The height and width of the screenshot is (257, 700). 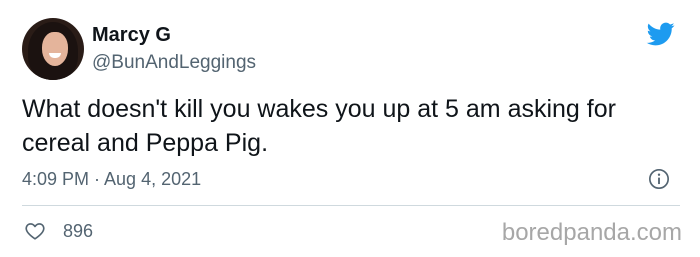 What do you see at coordinates (174, 63) in the screenshot?
I see `author-handle: @BunAndLeggings` at bounding box center [174, 63].